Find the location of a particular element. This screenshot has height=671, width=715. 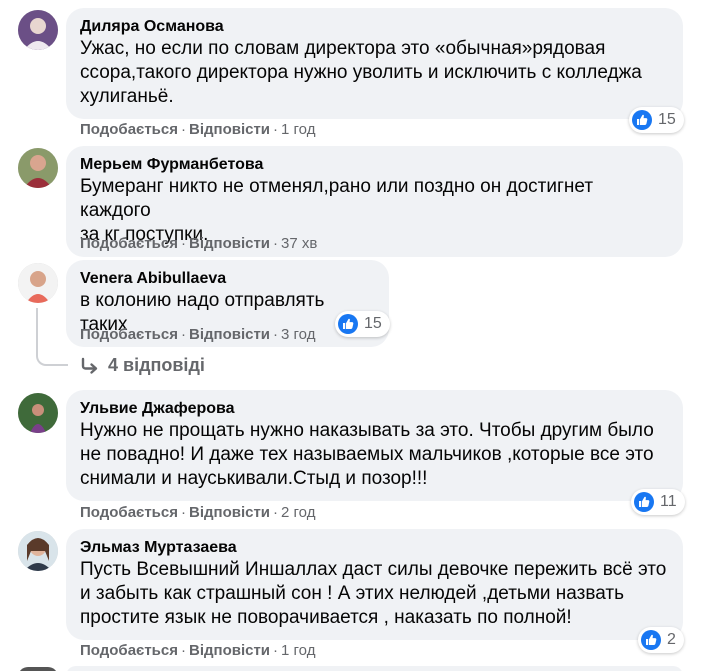

comment-actions: Подобається · Відповісти · 3 год is located at coordinates (198, 334).